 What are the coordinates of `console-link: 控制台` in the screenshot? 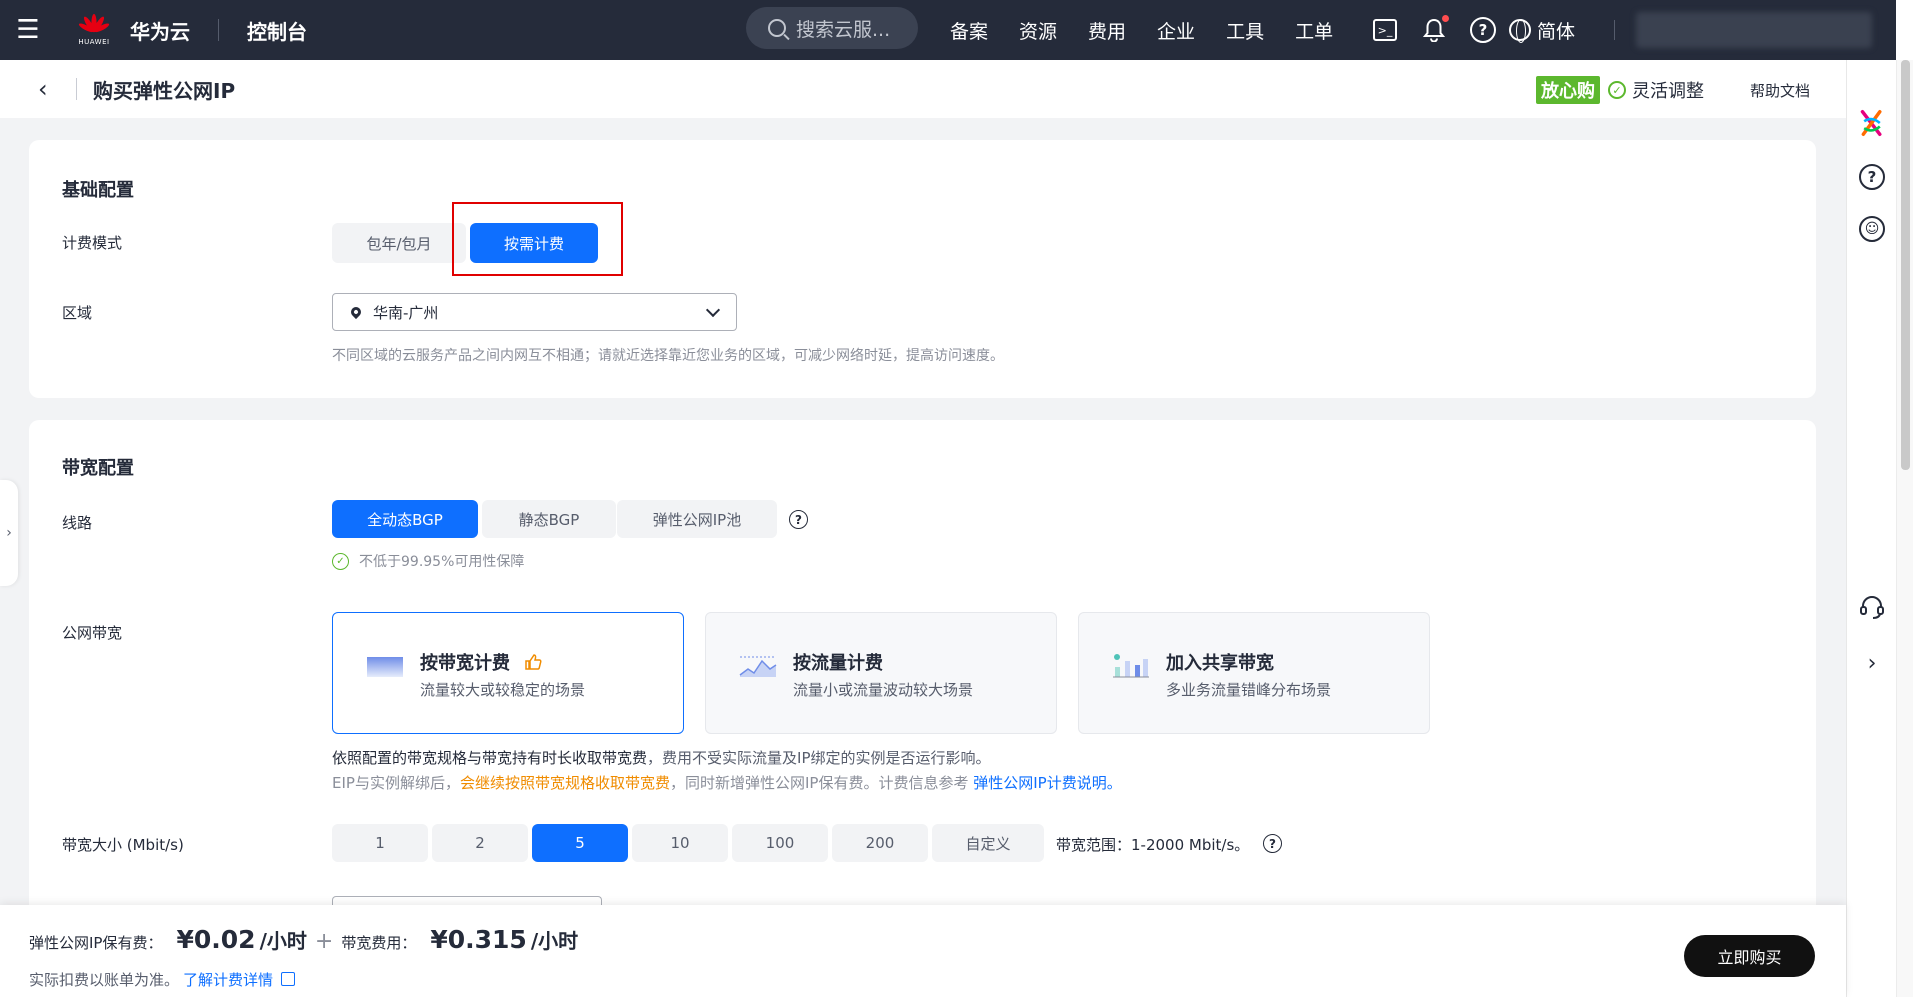 It's located at (277, 30).